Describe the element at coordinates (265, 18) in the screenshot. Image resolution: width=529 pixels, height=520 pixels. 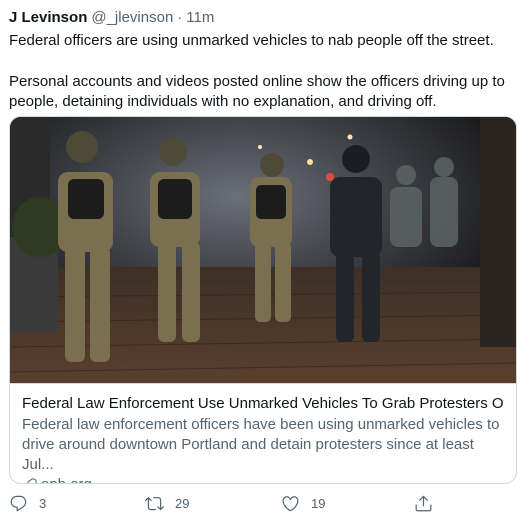
I see `tweet-header: J Levinson @_jlevinson · 11m` at that location.